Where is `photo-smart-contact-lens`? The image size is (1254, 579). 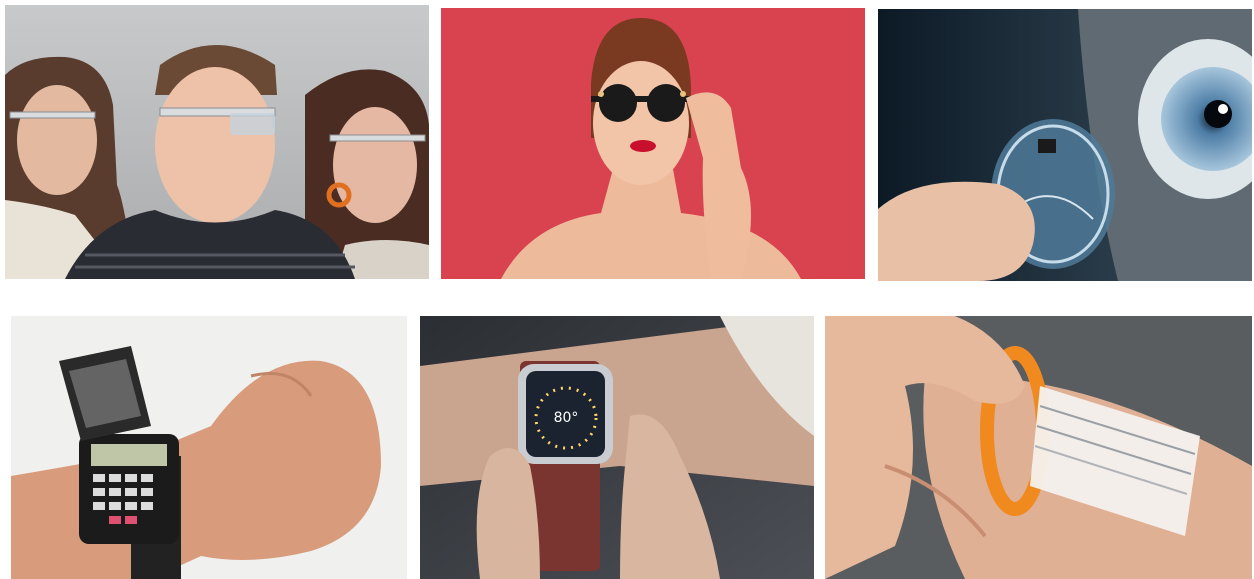 photo-smart-contact-lens is located at coordinates (1065, 145).